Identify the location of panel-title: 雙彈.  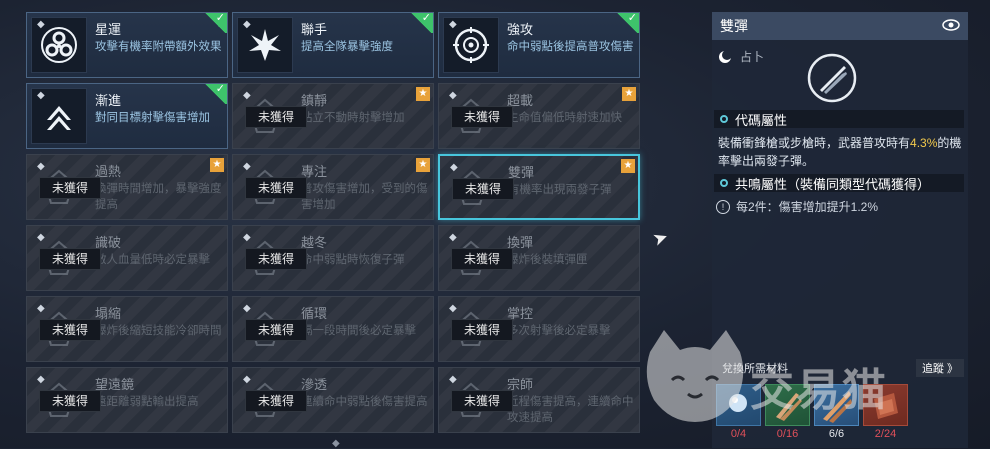
(734, 26).